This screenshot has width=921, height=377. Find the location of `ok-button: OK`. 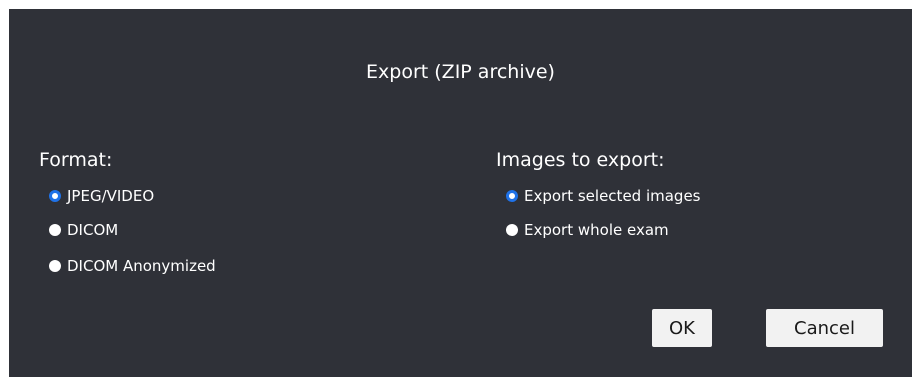

ok-button: OK is located at coordinates (682, 328).